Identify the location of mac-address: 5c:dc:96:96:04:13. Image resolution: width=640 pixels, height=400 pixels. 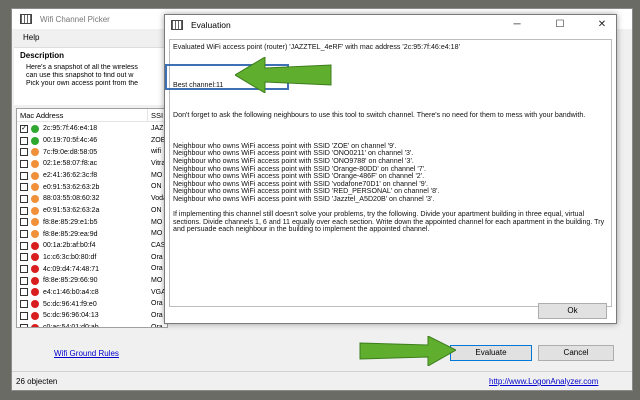
(71, 316).